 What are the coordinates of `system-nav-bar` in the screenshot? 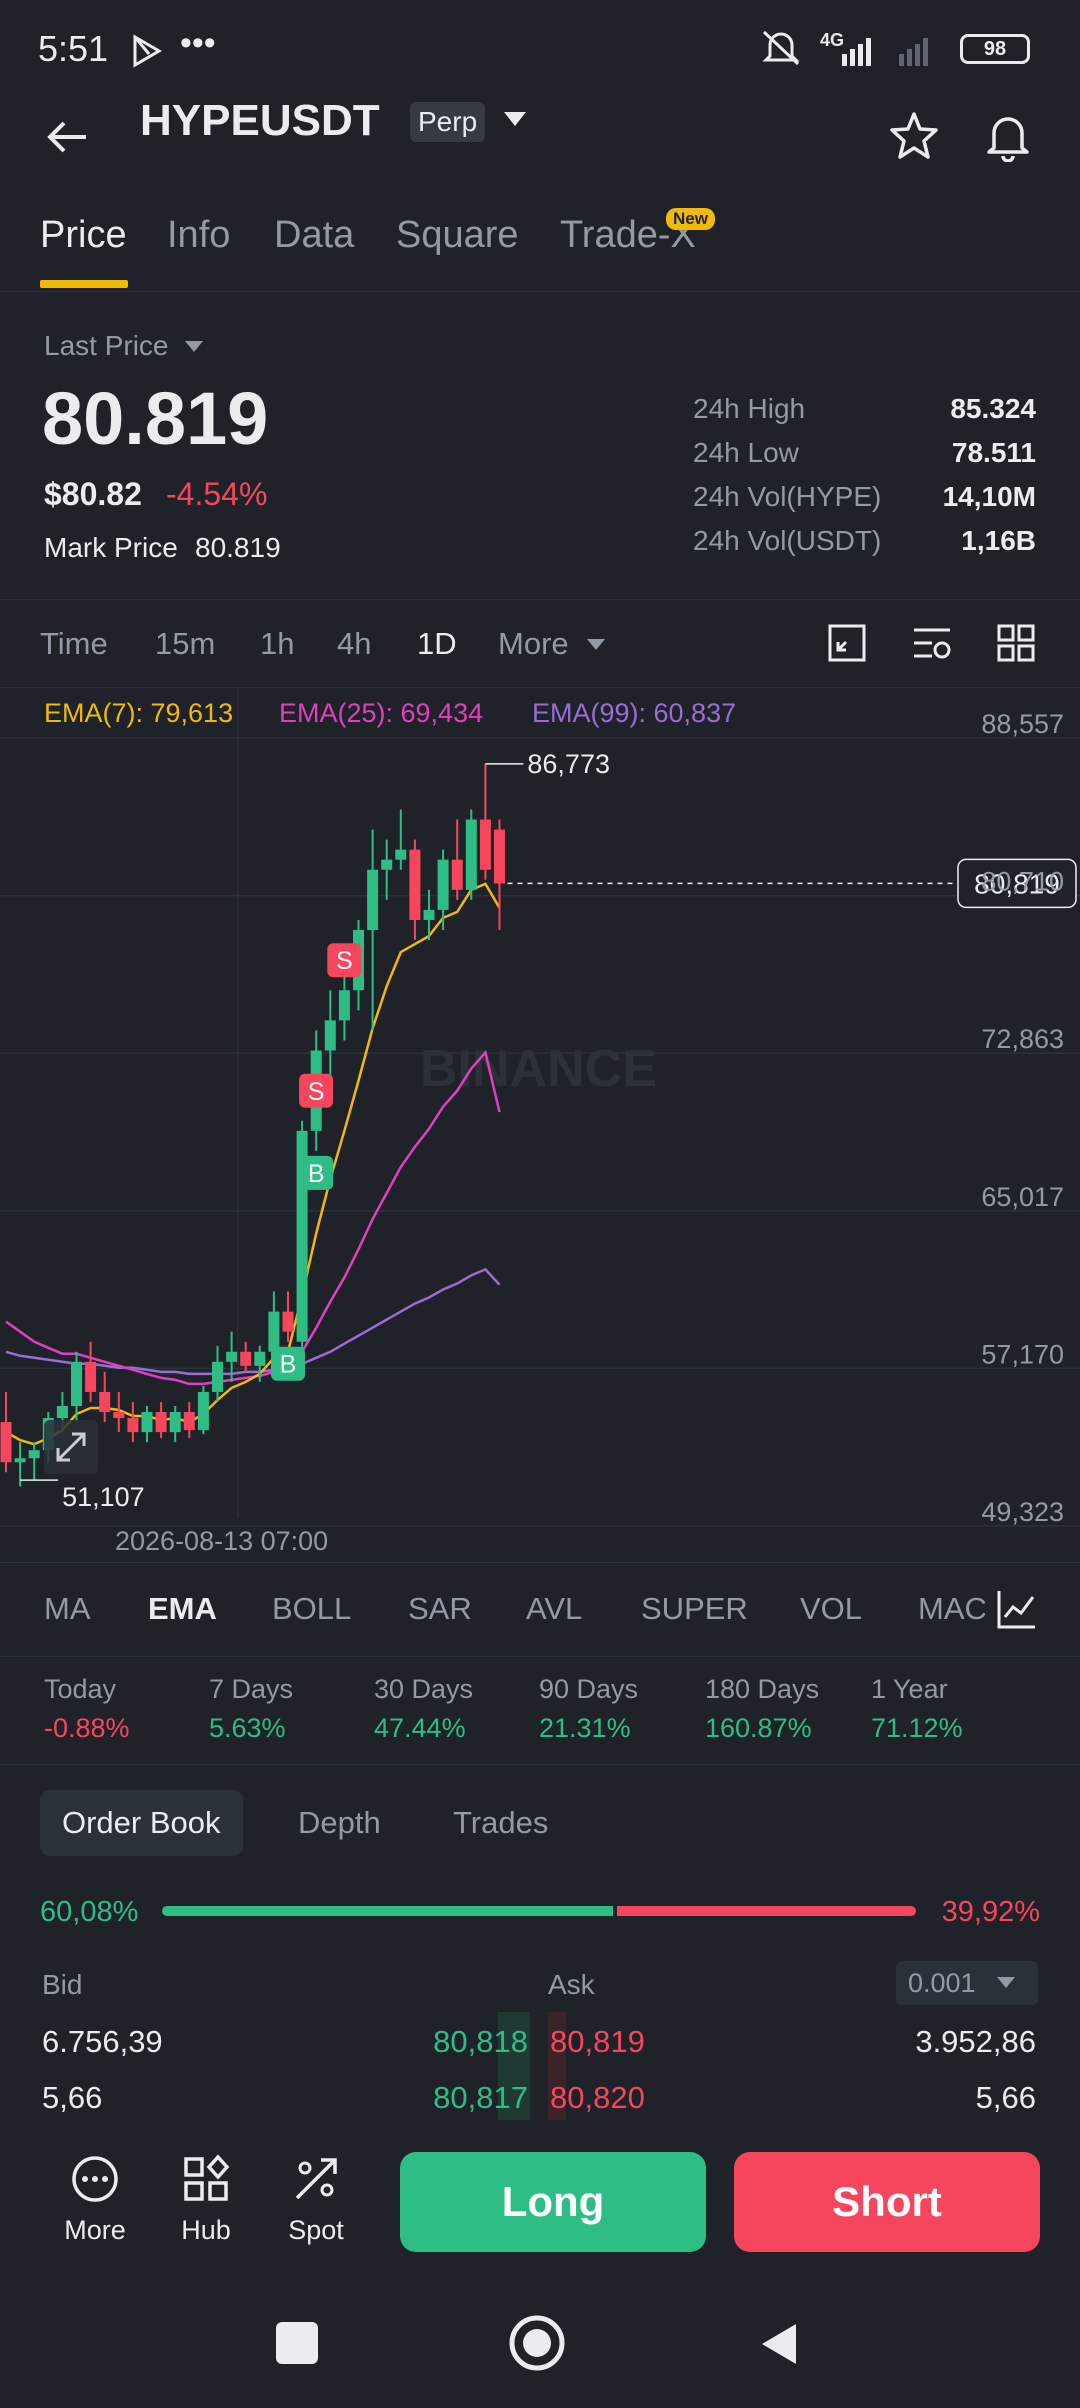 It's located at (540, 2349).